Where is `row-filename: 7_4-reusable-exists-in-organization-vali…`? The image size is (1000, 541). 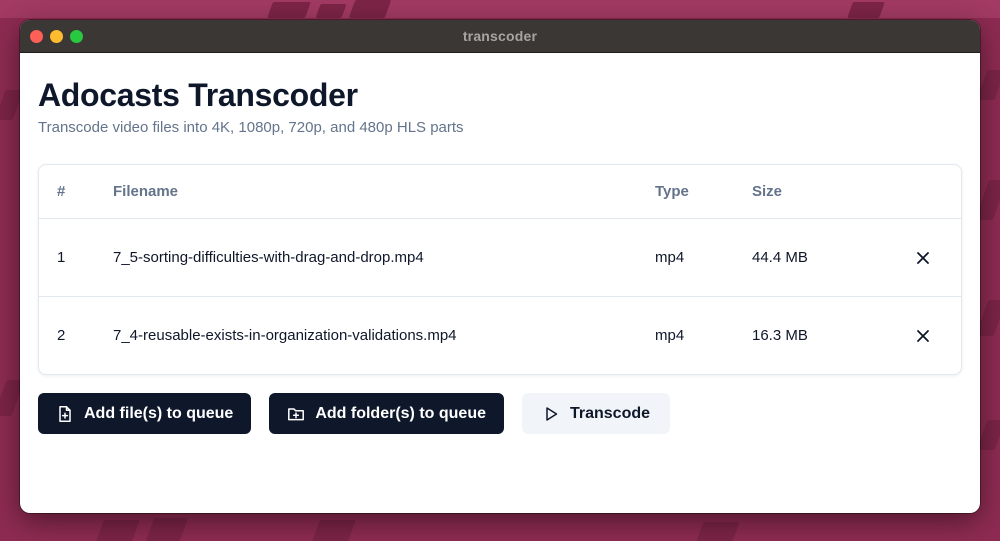 row-filename: 7_4-reusable-exists-in-organization-vali… is located at coordinates (285, 335).